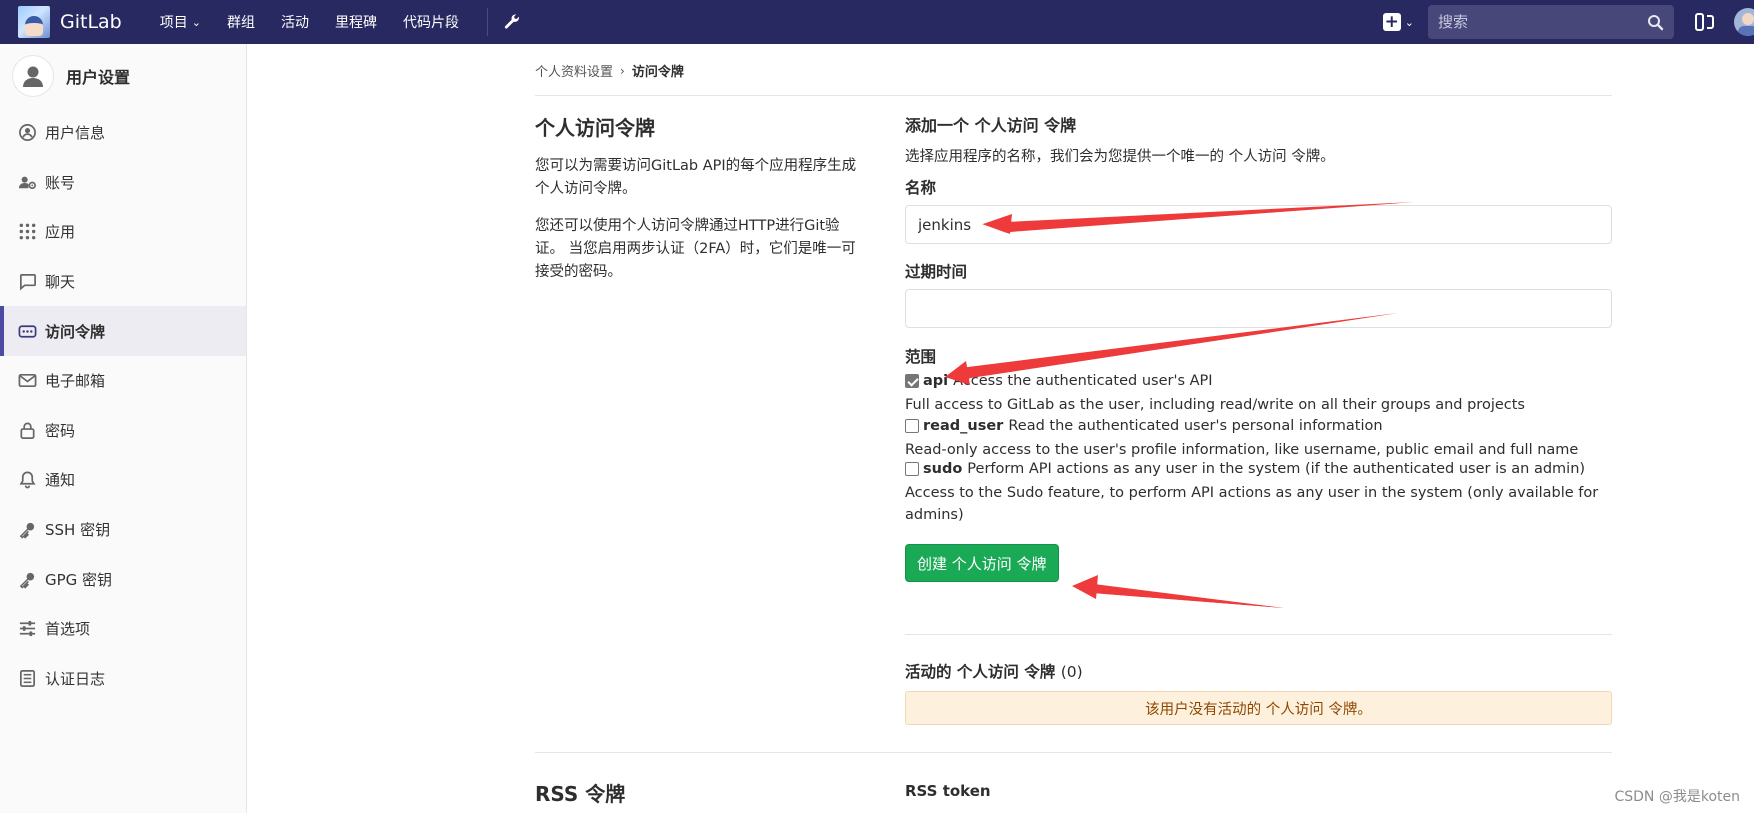 This screenshot has width=1754, height=813. I want to click on breadcrumb-parent-link: 个人资料设置, so click(574, 70).